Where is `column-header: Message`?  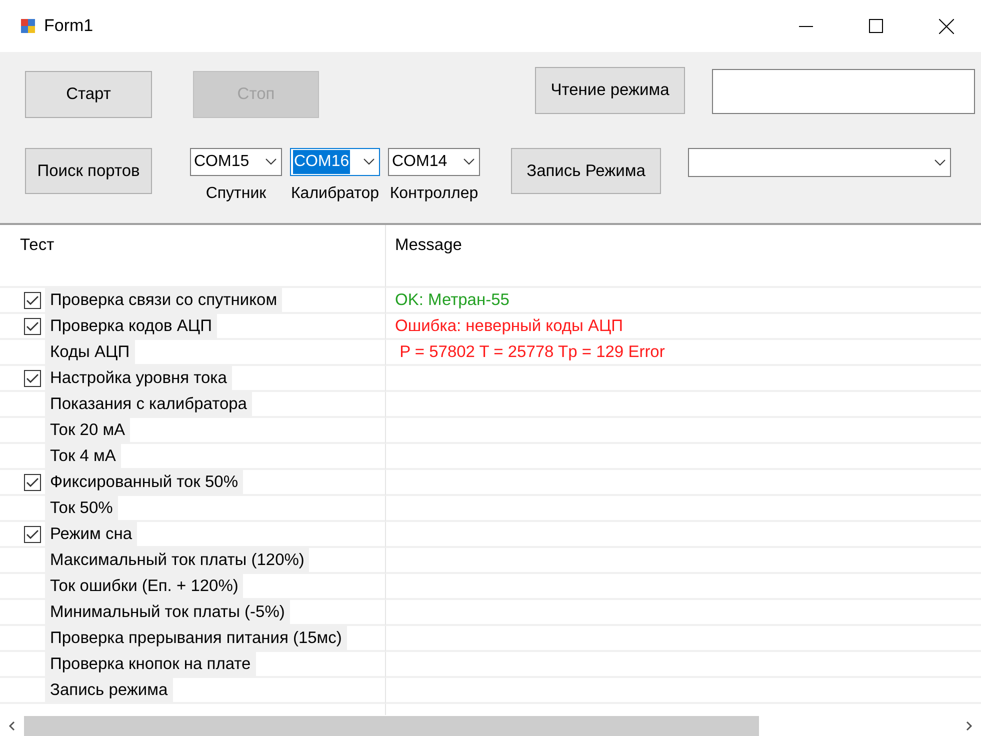
column-header: Message is located at coordinates (428, 245).